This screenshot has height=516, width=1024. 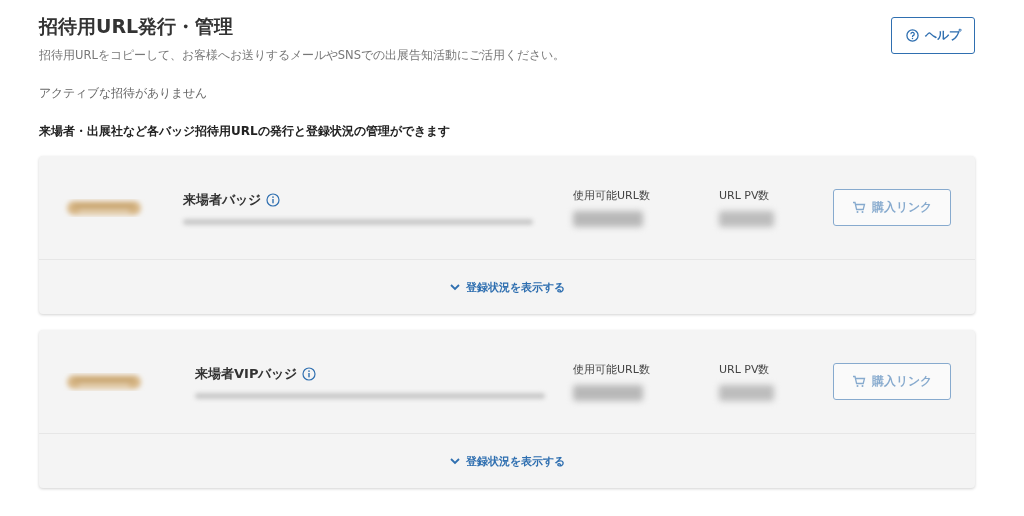 I want to click on page-description: 招待用URLをコピーして、お客様へお送りするメールやSNSでの出展告知活動にご活用ください。, so click(x=302, y=55).